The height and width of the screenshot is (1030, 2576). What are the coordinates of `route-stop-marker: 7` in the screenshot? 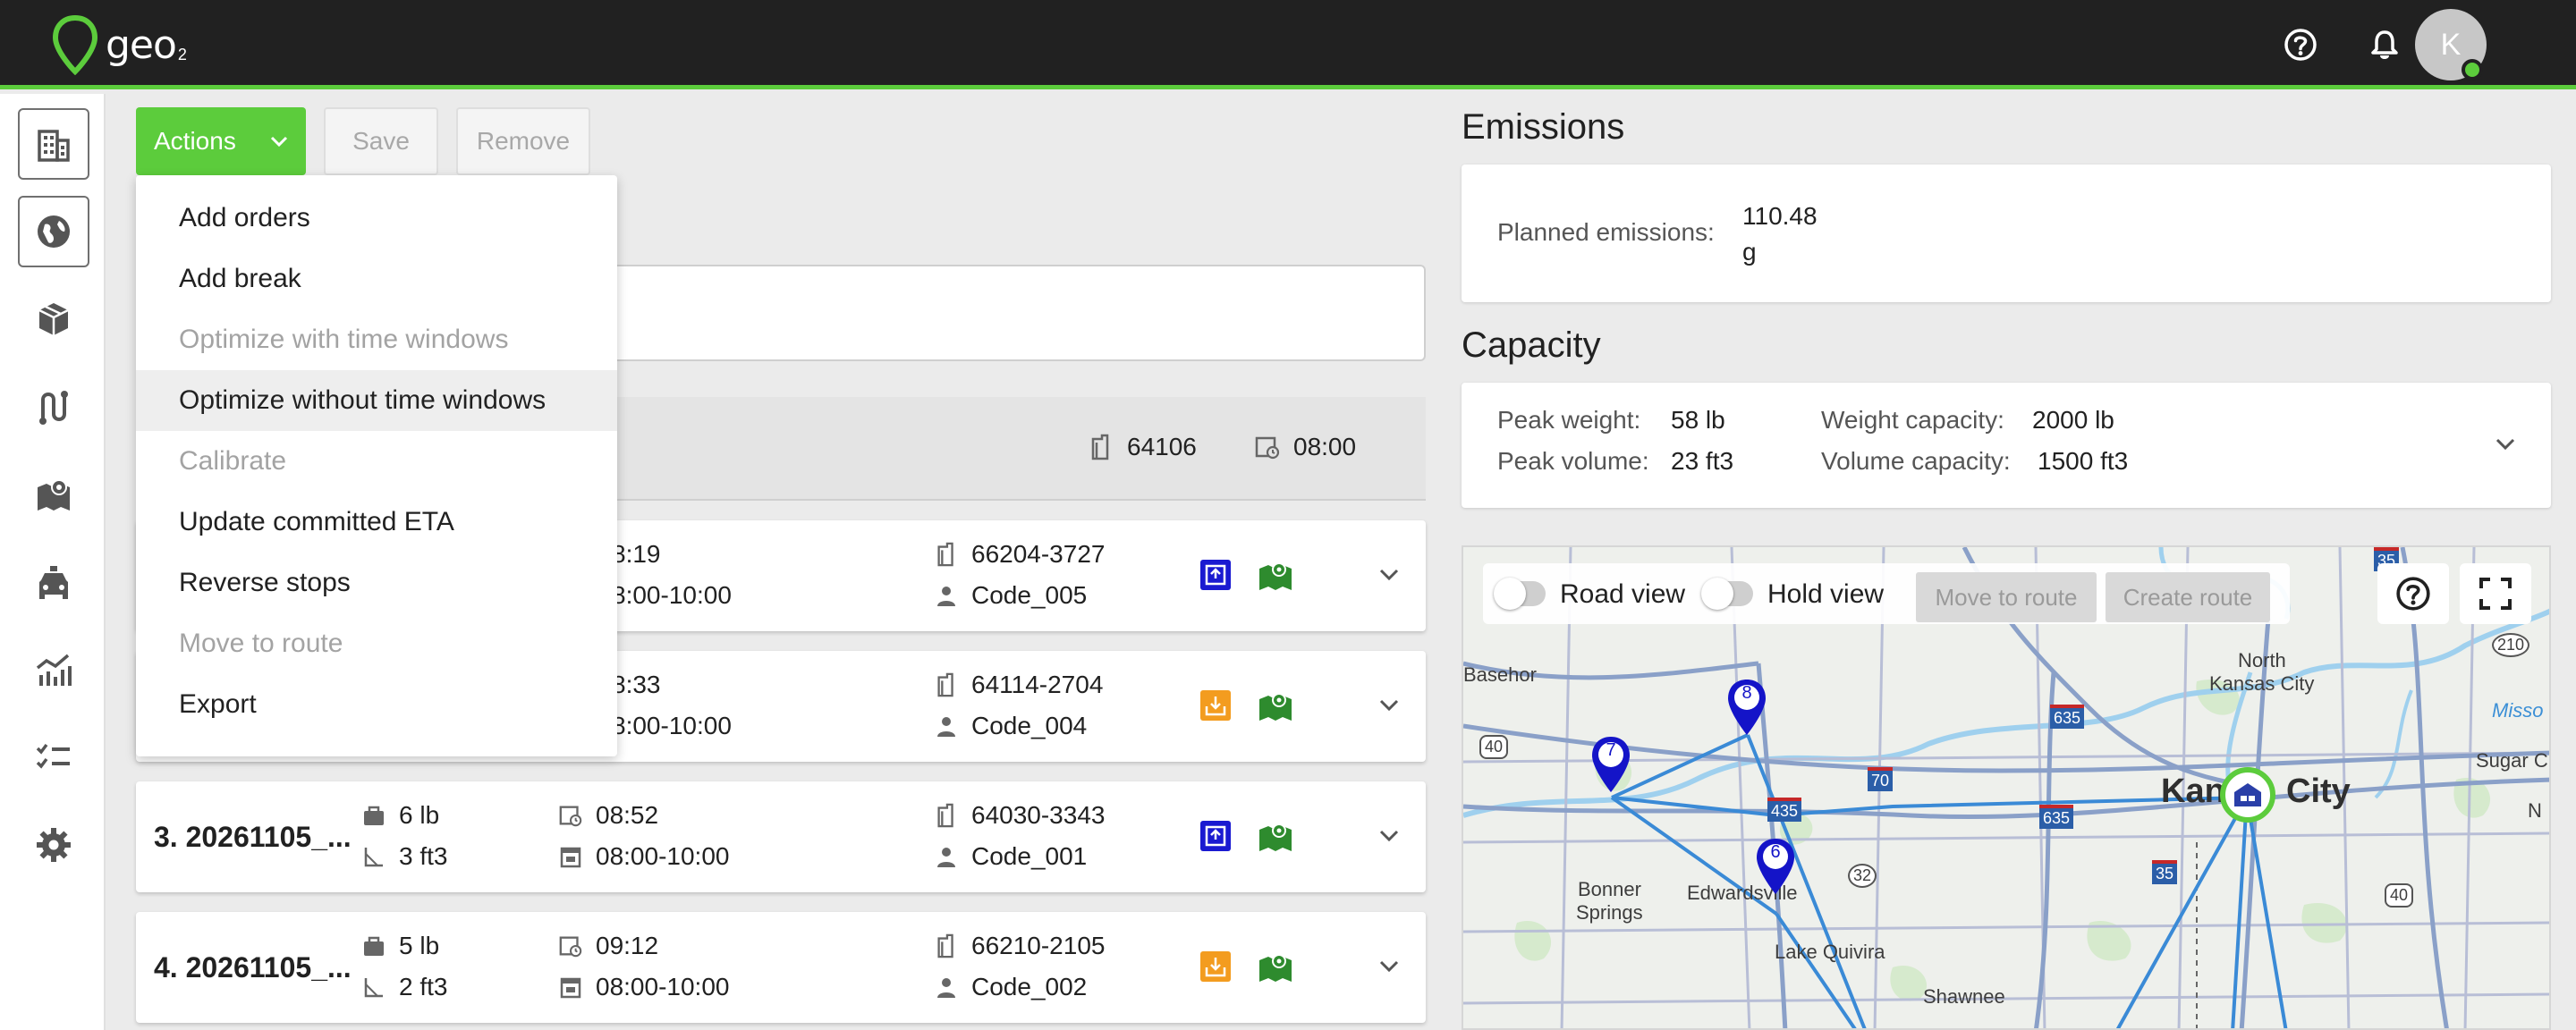 It's located at (1610, 764).